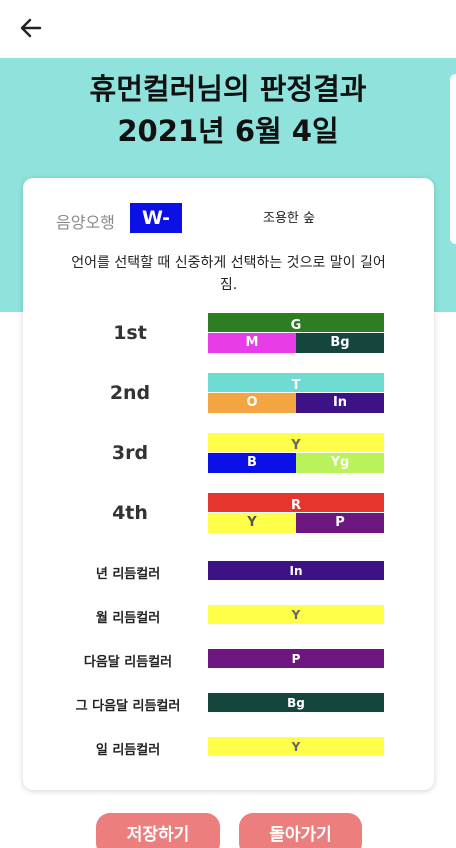 The height and width of the screenshot is (848, 456). I want to click on ohang-label: 음양오행, so click(85, 222).